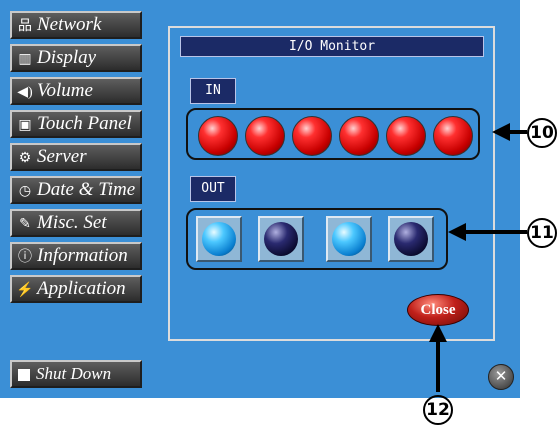 This screenshot has width=558, height=427. What do you see at coordinates (438, 310) in the screenshot?
I see `close-button: Close` at bounding box center [438, 310].